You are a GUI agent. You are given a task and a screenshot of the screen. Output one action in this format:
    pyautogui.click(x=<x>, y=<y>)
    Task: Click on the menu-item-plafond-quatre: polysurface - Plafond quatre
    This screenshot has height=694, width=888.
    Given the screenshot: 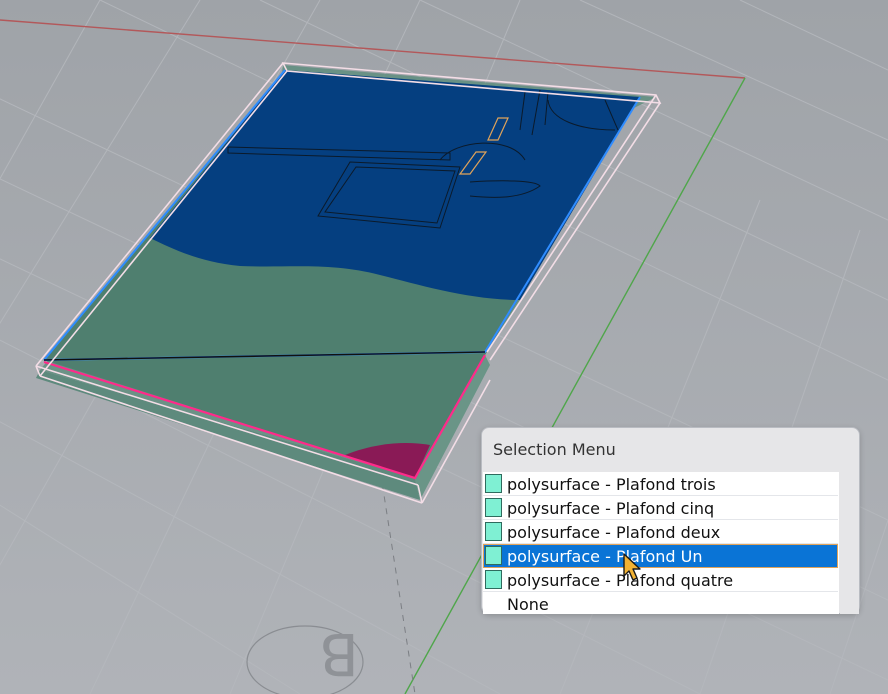 What is the action you would take?
    pyautogui.click(x=660, y=580)
    